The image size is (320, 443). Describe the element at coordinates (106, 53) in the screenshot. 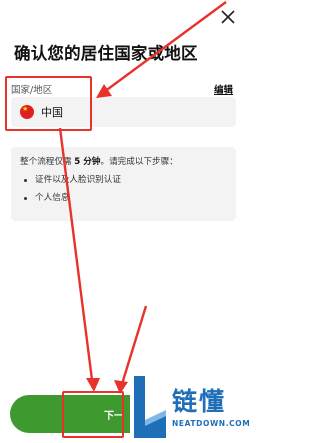

I see `page-title: 确认您的居住国家或地区` at that location.